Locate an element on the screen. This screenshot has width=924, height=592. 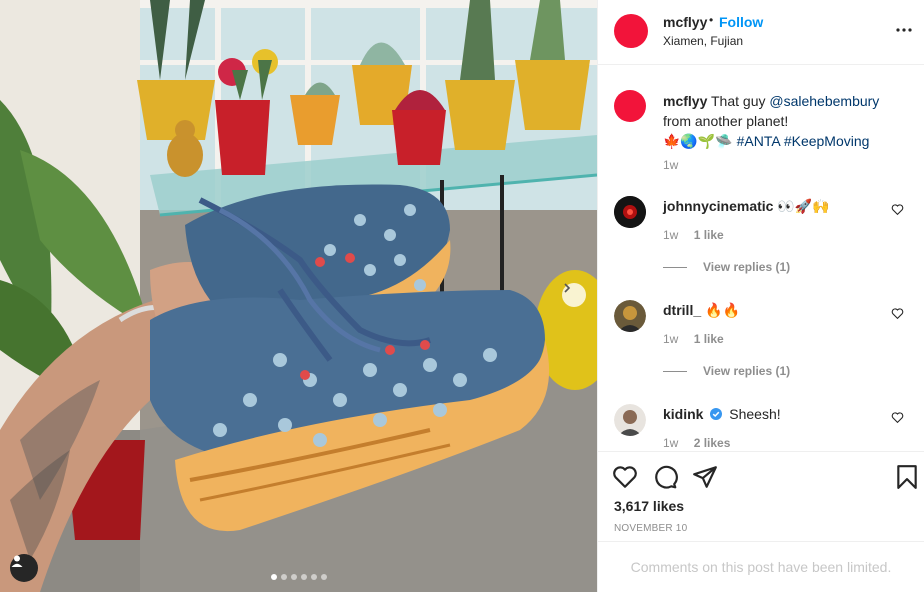
follow-button: Follow is located at coordinates (741, 22).